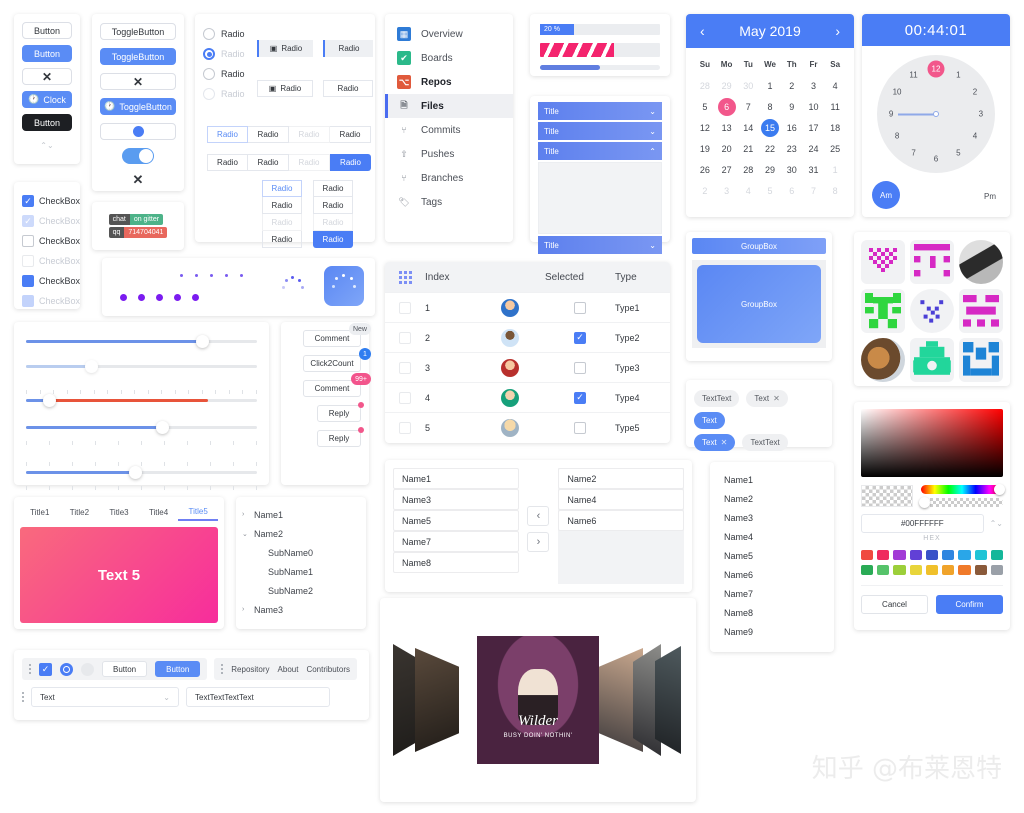 Image resolution: width=1024 pixels, height=813 pixels. Describe the element at coordinates (705, 106) in the screenshot. I see `day-cell: 5` at that location.